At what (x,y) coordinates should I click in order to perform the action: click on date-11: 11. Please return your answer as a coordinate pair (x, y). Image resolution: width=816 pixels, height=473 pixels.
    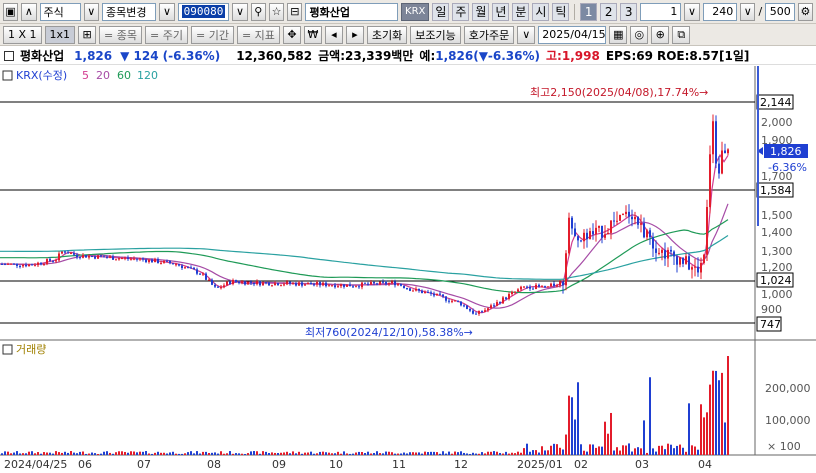
    Looking at the image, I should click on (399, 464).